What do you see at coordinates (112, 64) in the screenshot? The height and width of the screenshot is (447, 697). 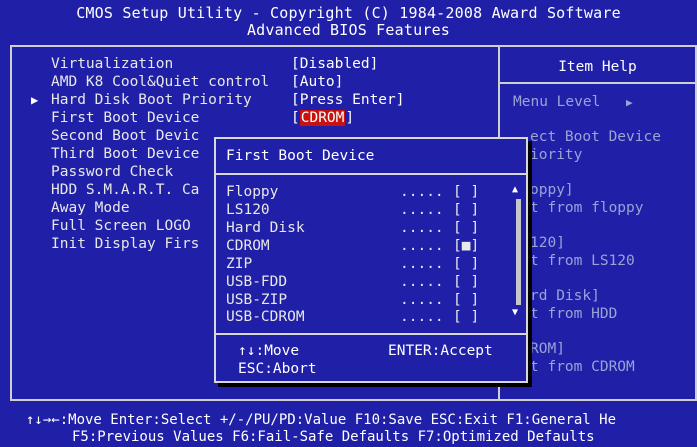 I see `setting-virtualization-label: Virtualization` at bounding box center [112, 64].